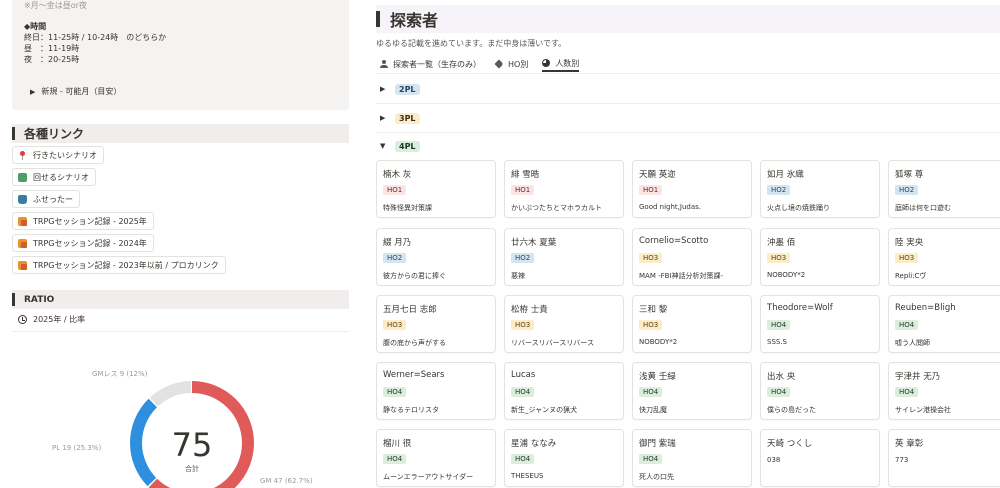 The image size is (1000, 488). Describe the element at coordinates (53, 199) in the screenshot. I see `link-label: ふせったー` at that location.